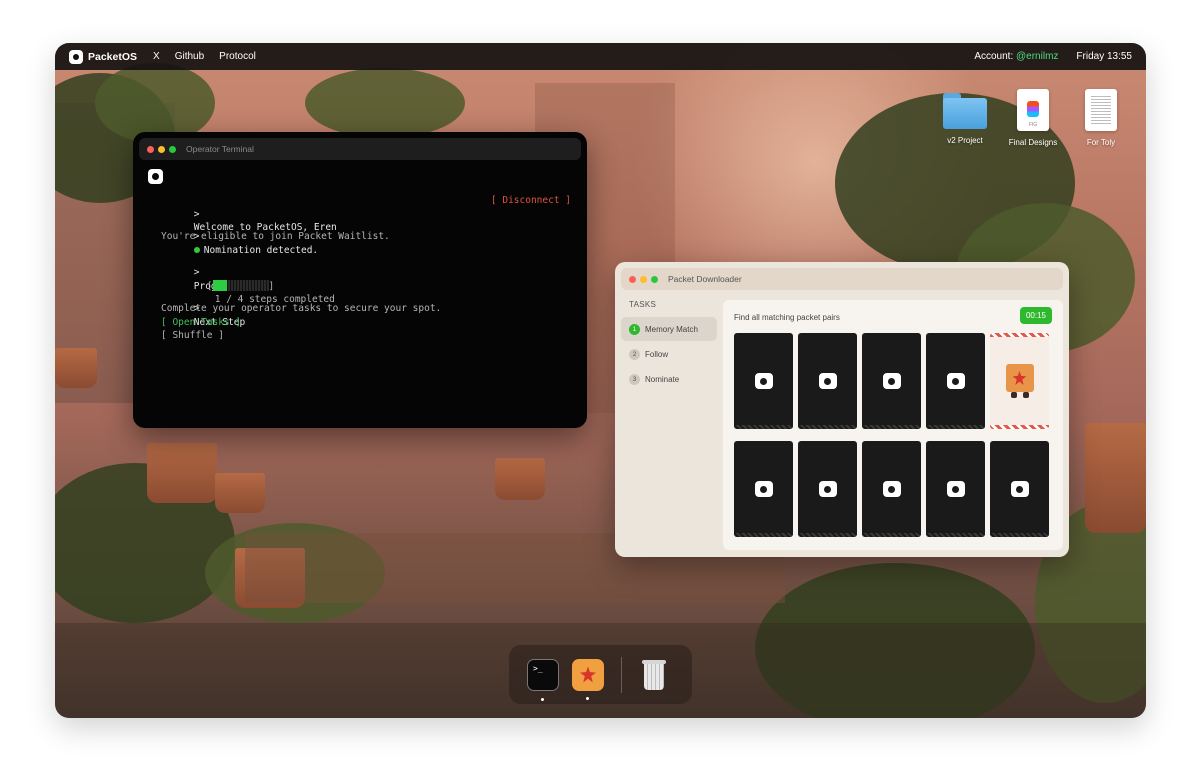 Image resolution: width=1200 pixels, height=761 pixels. What do you see at coordinates (1033, 110) in the screenshot?
I see `figma-file-icon: FIG` at bounding box center [1033, 110].